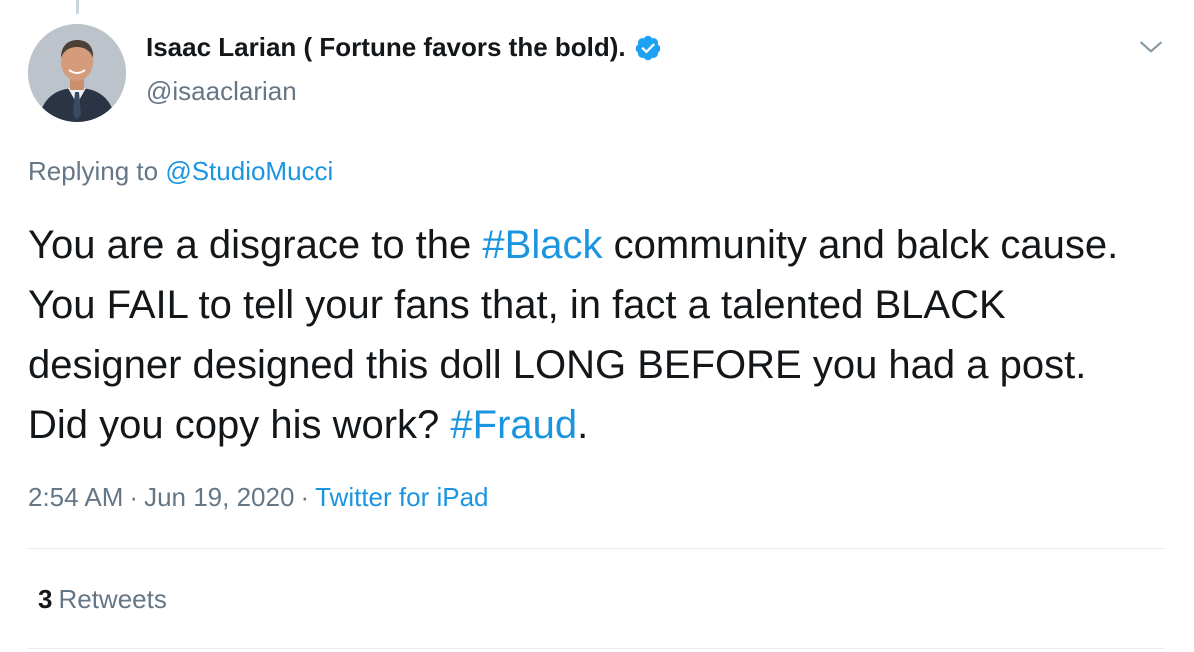 Image resolution: width=1194 pixels, height=652 pixels. Describe the element at coordinates (386, 47) in the screenshot. I see `author-display-name: Isaac Larian ( Fortune favors the bold).` at that location.